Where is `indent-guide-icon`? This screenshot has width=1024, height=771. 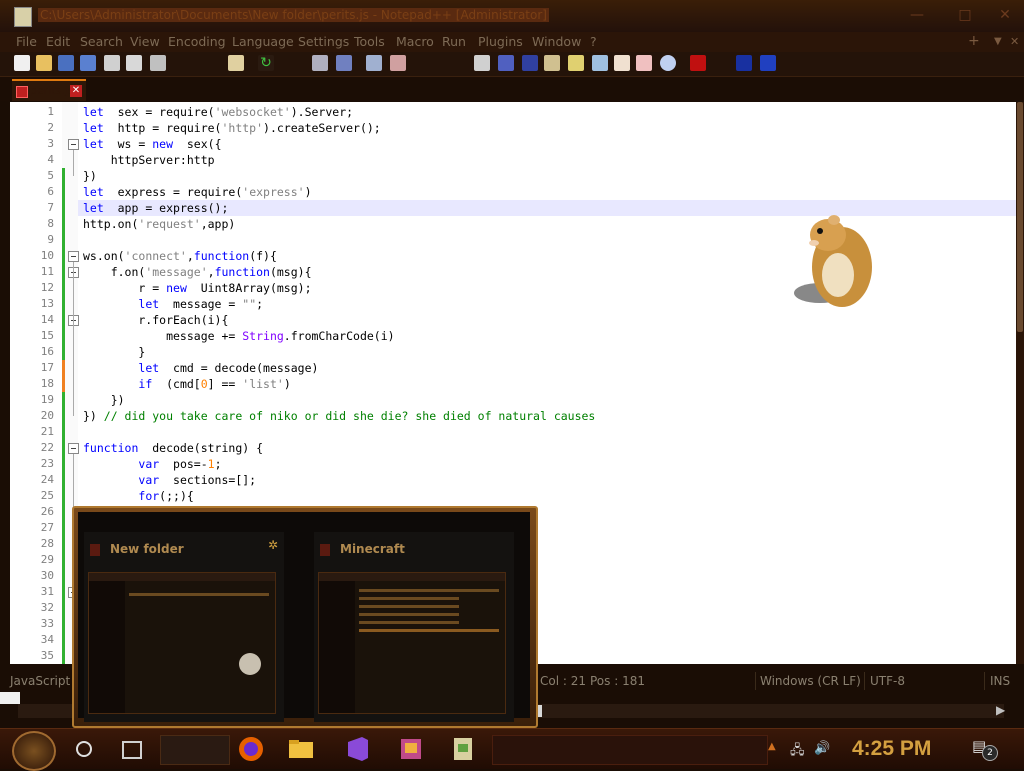 indent-guide-icon is located at coordinates (530, 63).